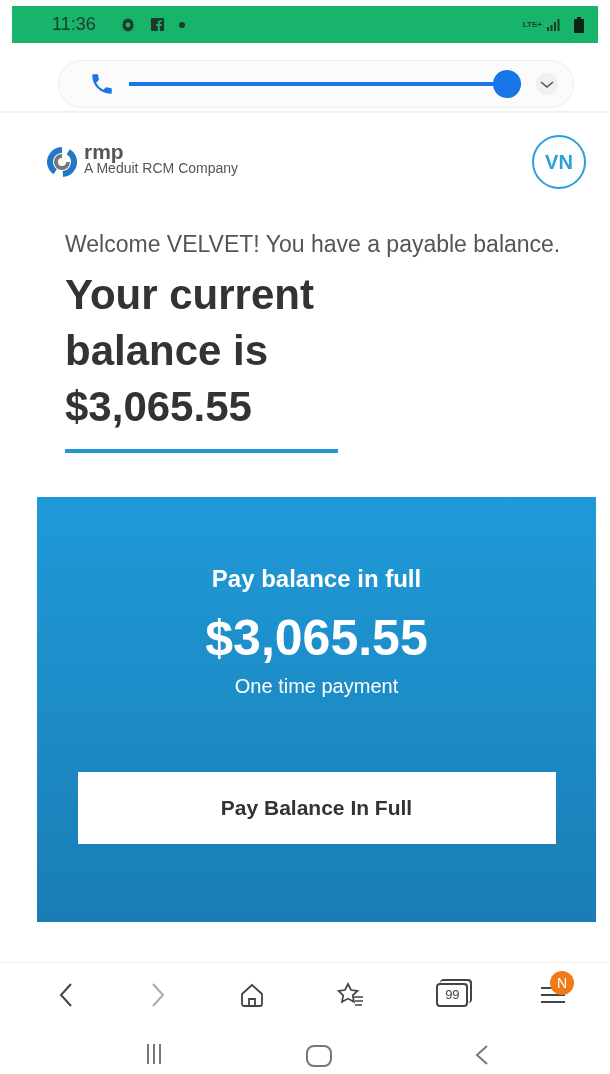 This screenshot has height=1074, width=610. Describe the element at coordinates (154, 1054) in the screenshot. I see `recent-apps-icon` at that location.